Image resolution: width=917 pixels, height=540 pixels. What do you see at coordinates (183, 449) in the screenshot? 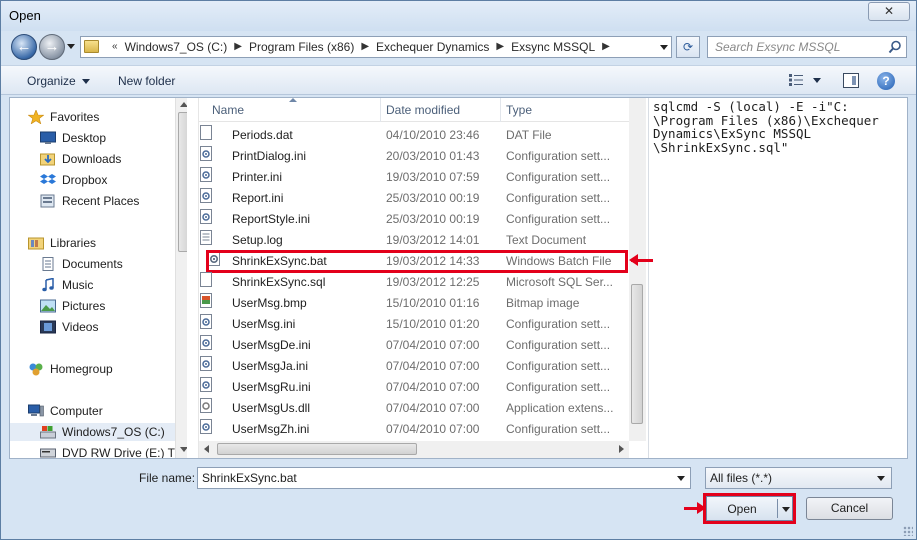
I see `scroll-down-icon` at bounding box center [183, 449].